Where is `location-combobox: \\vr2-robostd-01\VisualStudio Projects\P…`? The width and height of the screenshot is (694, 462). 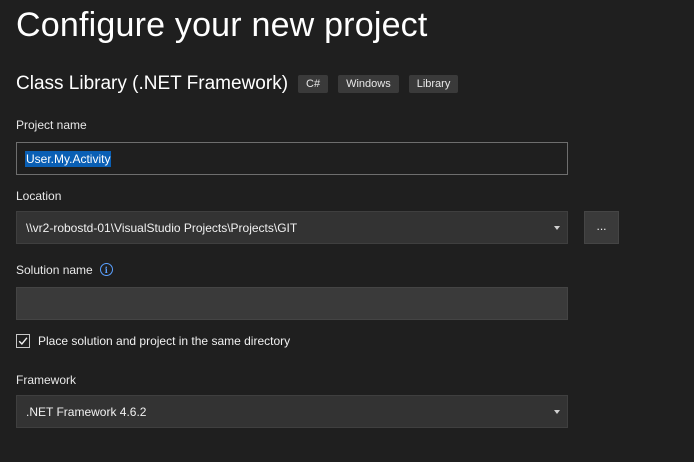 location-combobox: \\vr2-robostd-01\VisualStudio Projects\P… is located at coordinates (292, 227).